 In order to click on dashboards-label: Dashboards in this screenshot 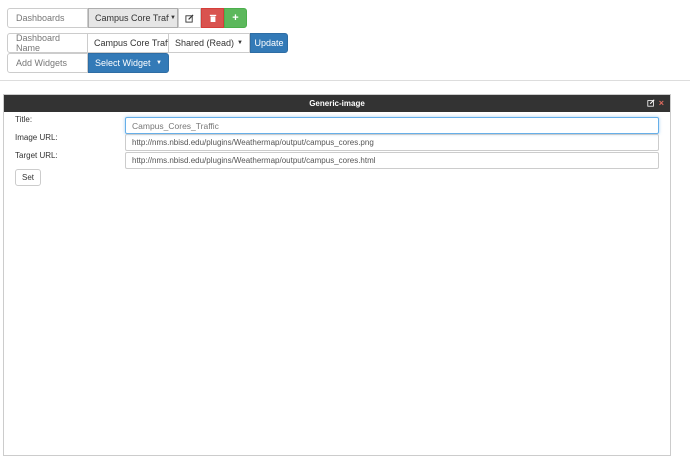, I will do `click(47, 18)`.